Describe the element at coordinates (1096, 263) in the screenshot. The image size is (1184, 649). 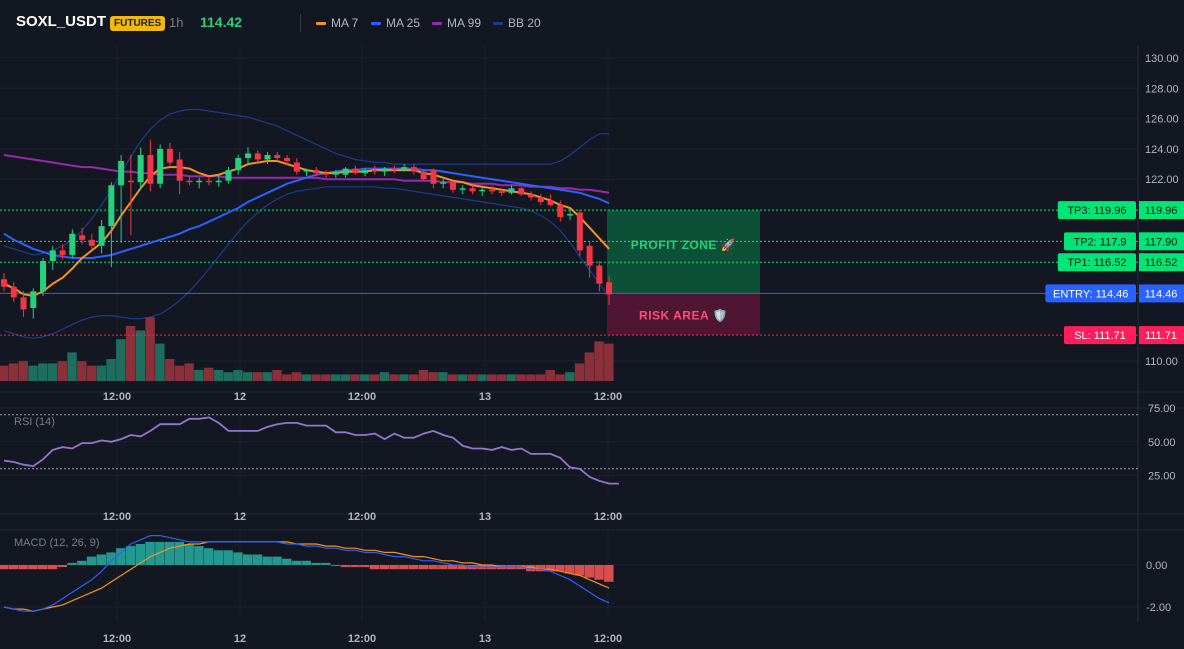
I see `level-tag-text-tp1: TP1: 116.52` at that location.